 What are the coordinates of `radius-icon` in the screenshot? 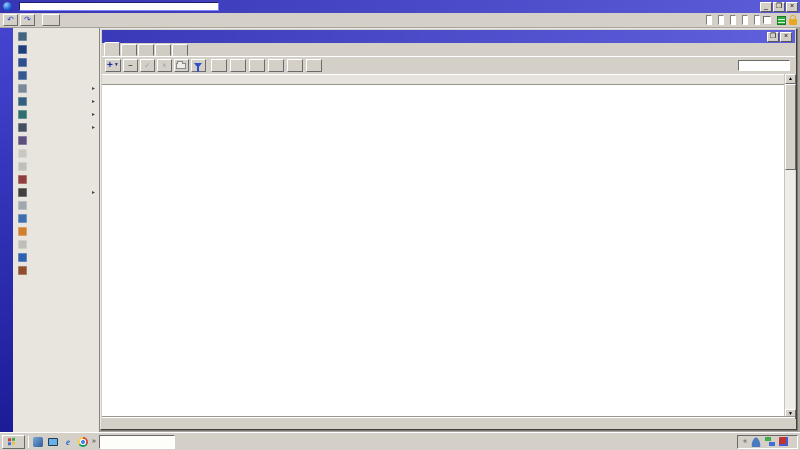 It's located at (22, 179).